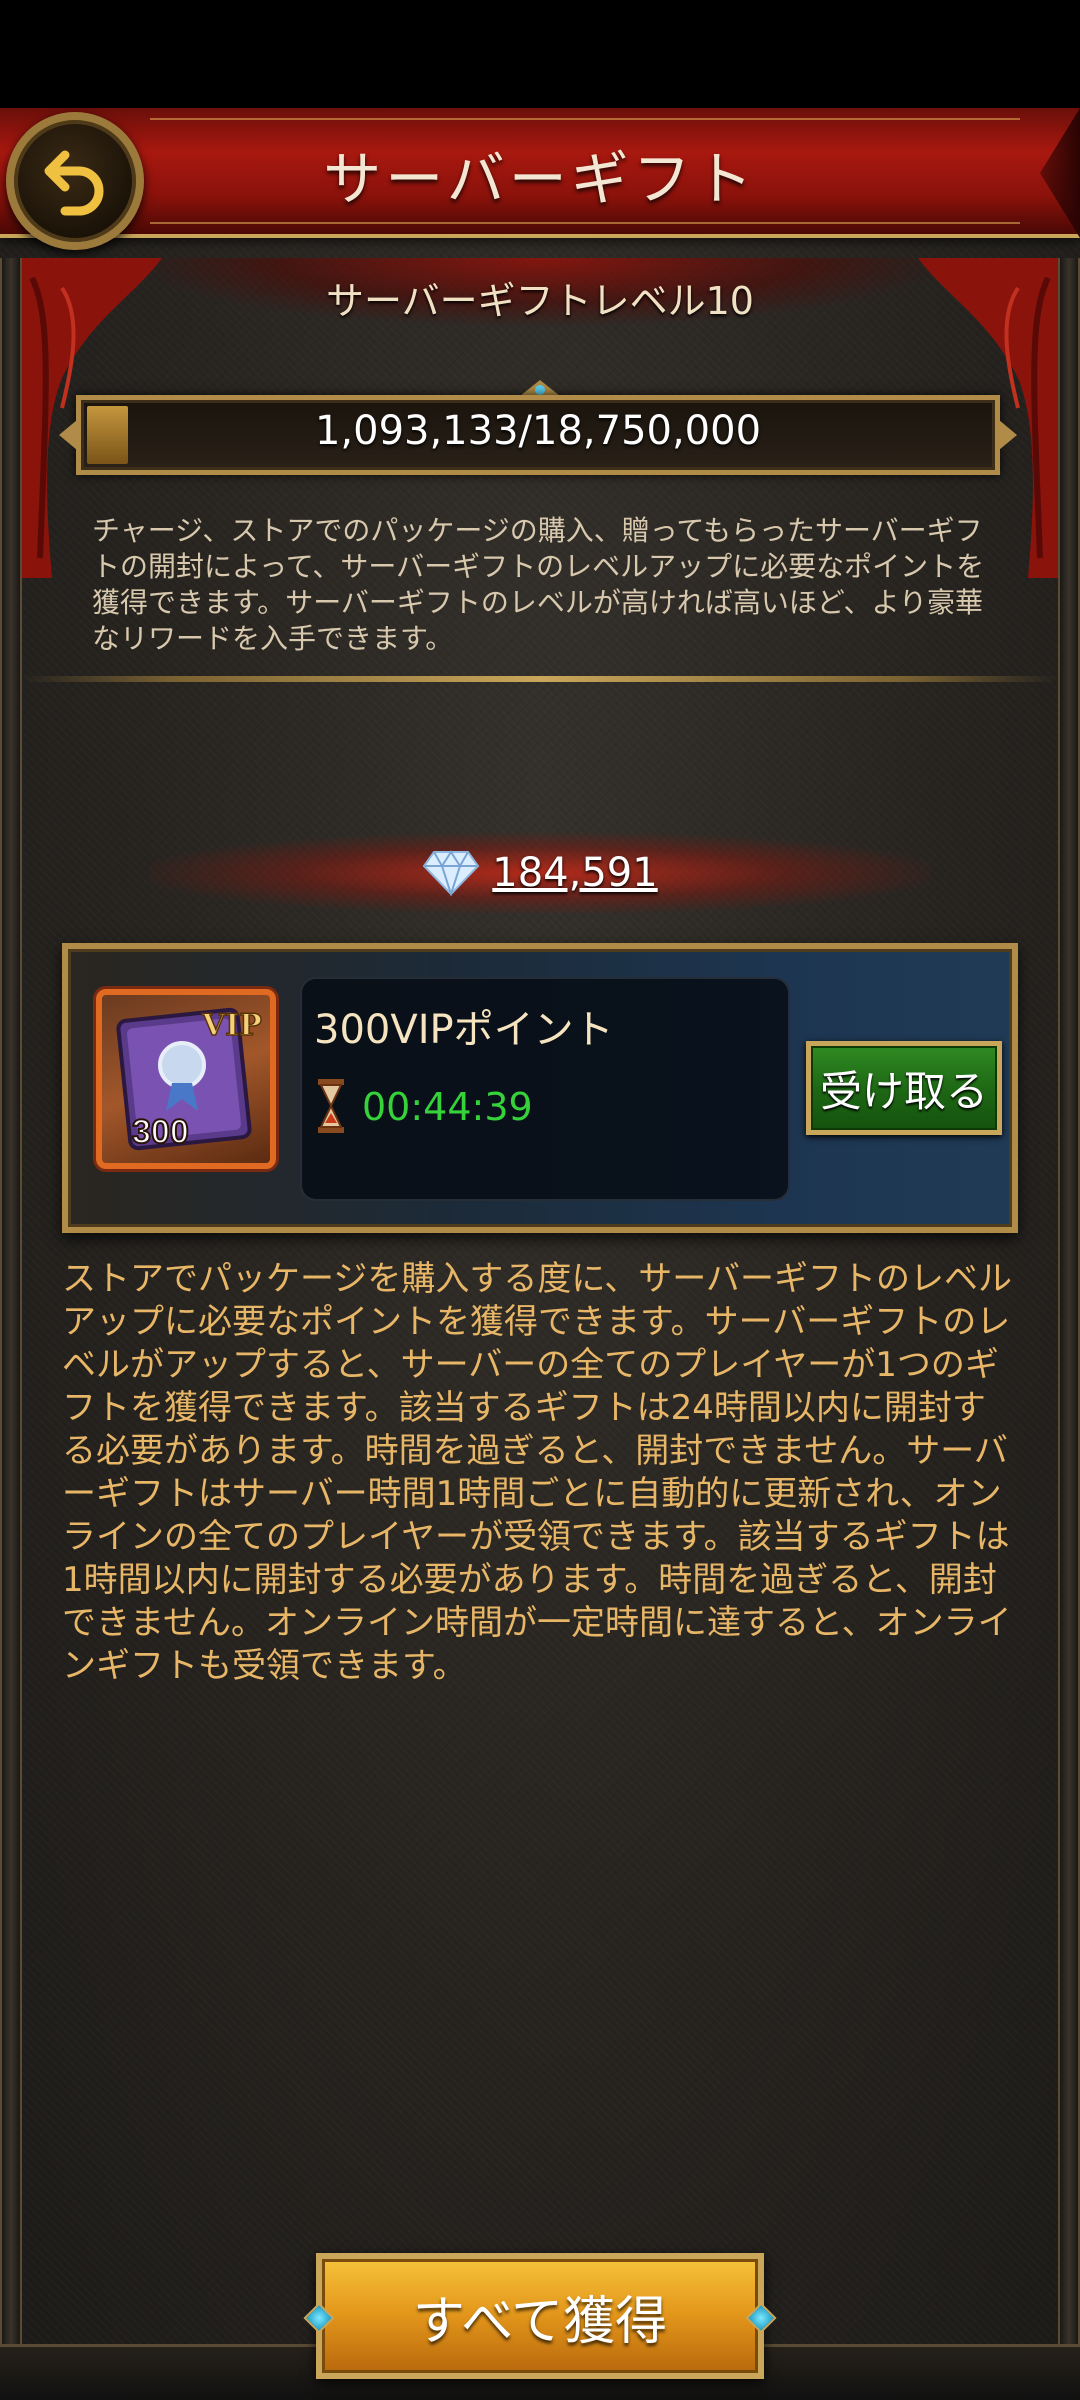  Describe the element at coordinates (447, 1107) in the screenshot. I see `gift-timer: 00:44:39` at that location.